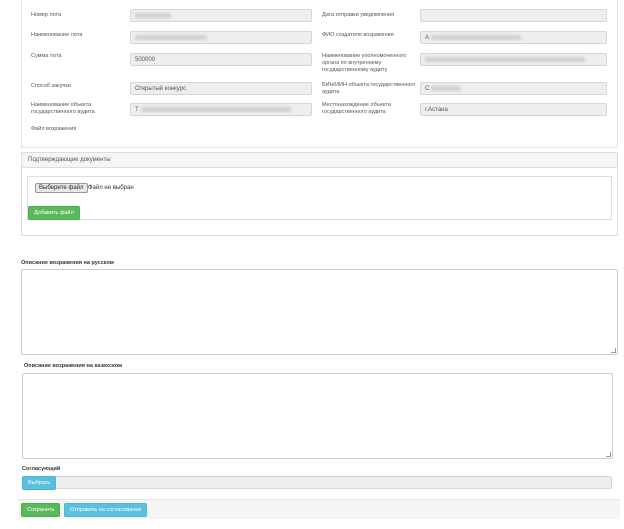 This screenshot has height=529, width=624. What do you see at coordinates (221, 37) in the screenshot?
I see `lot-name-field` at bounding box center [221, 37].